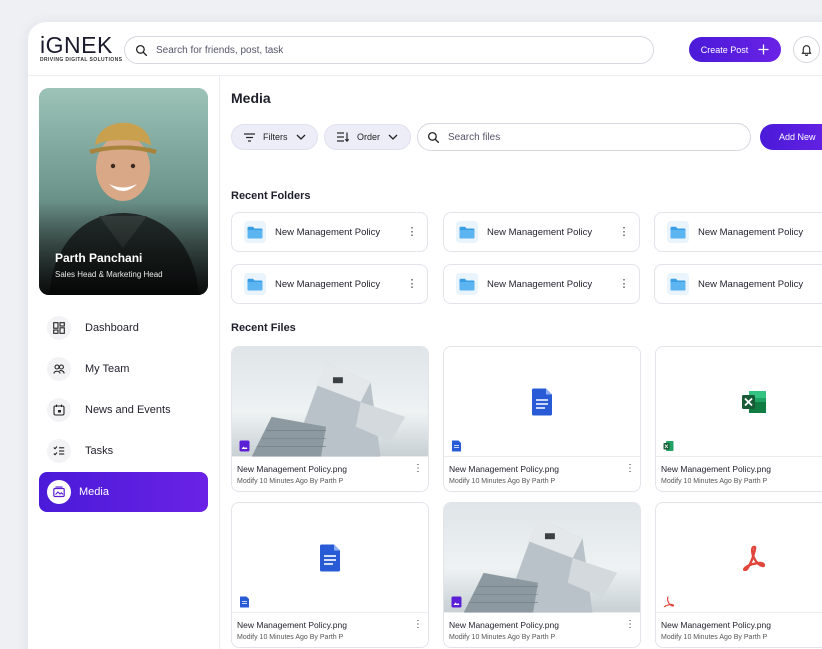 The height and width of the screenshot is (649, 822). What do you see at coordinates (123, 451) in the screenshot?
I see `sidebar-item-tasks: Tasks` at bounding box center [123, 451].